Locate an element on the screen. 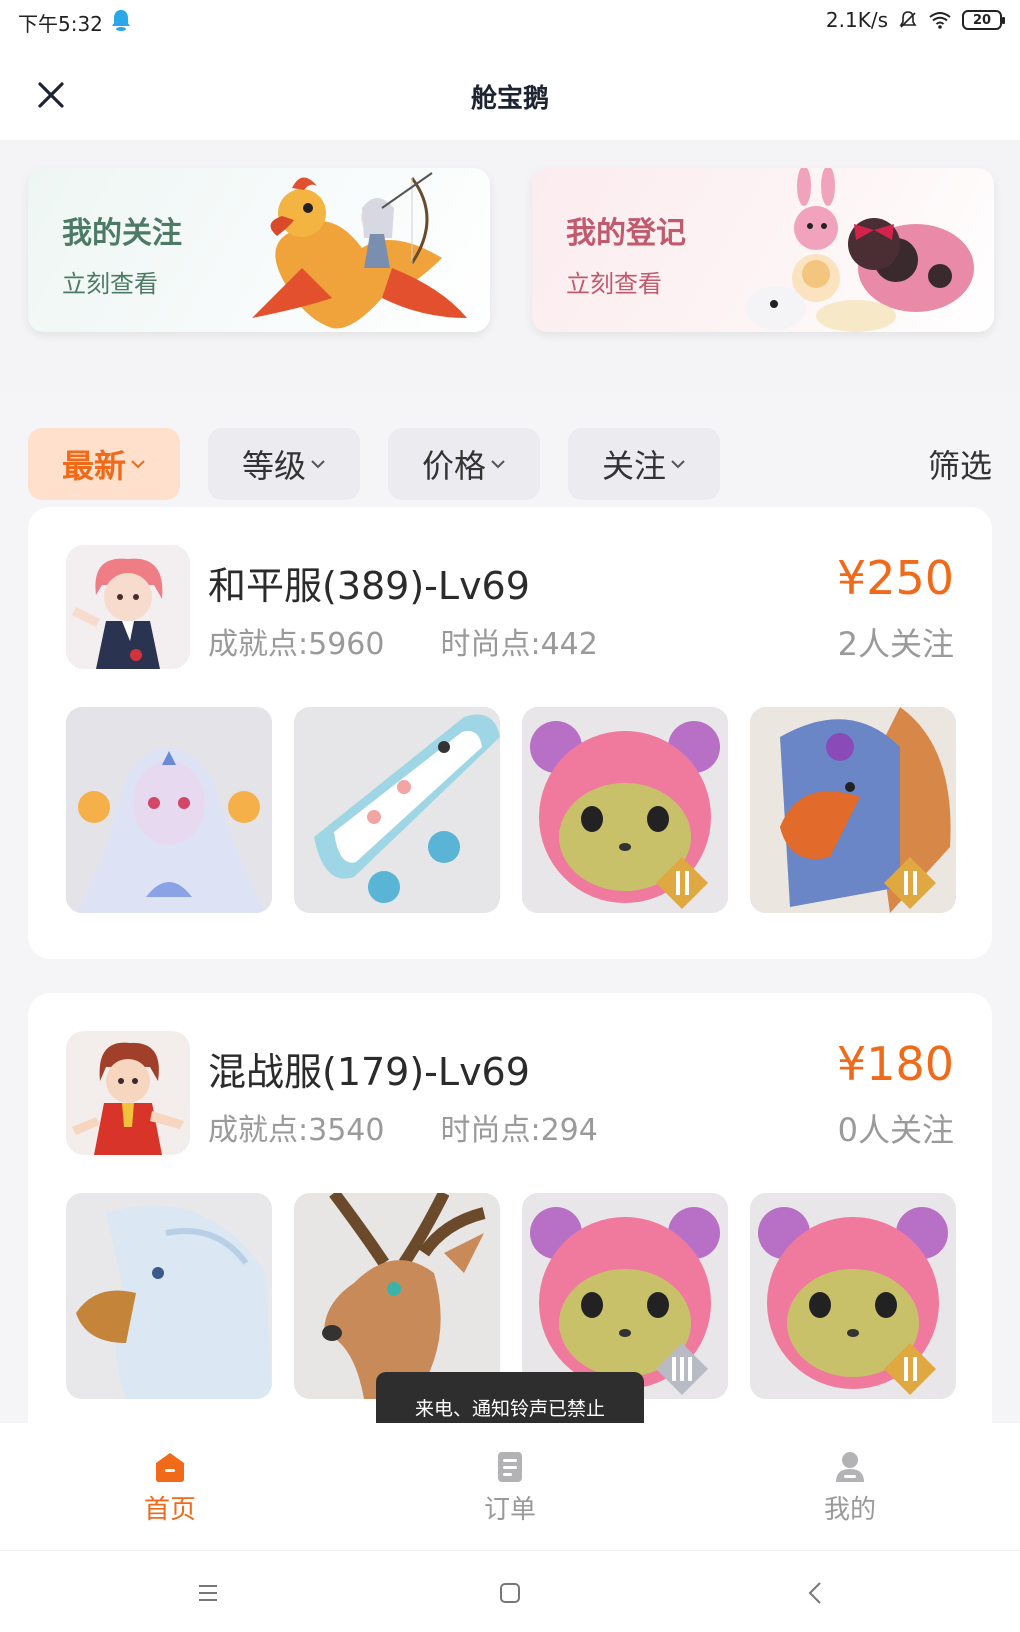 The height and width of the screenshot is (1632, 1020). sort-level-chip: 等级 is located at coordinates (284, 464).